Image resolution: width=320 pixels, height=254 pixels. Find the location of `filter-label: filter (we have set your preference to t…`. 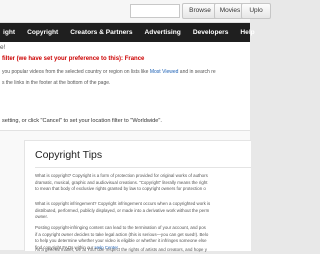

filter-label: filter (we have set your preference to t… is located at coordinates (63, 59).